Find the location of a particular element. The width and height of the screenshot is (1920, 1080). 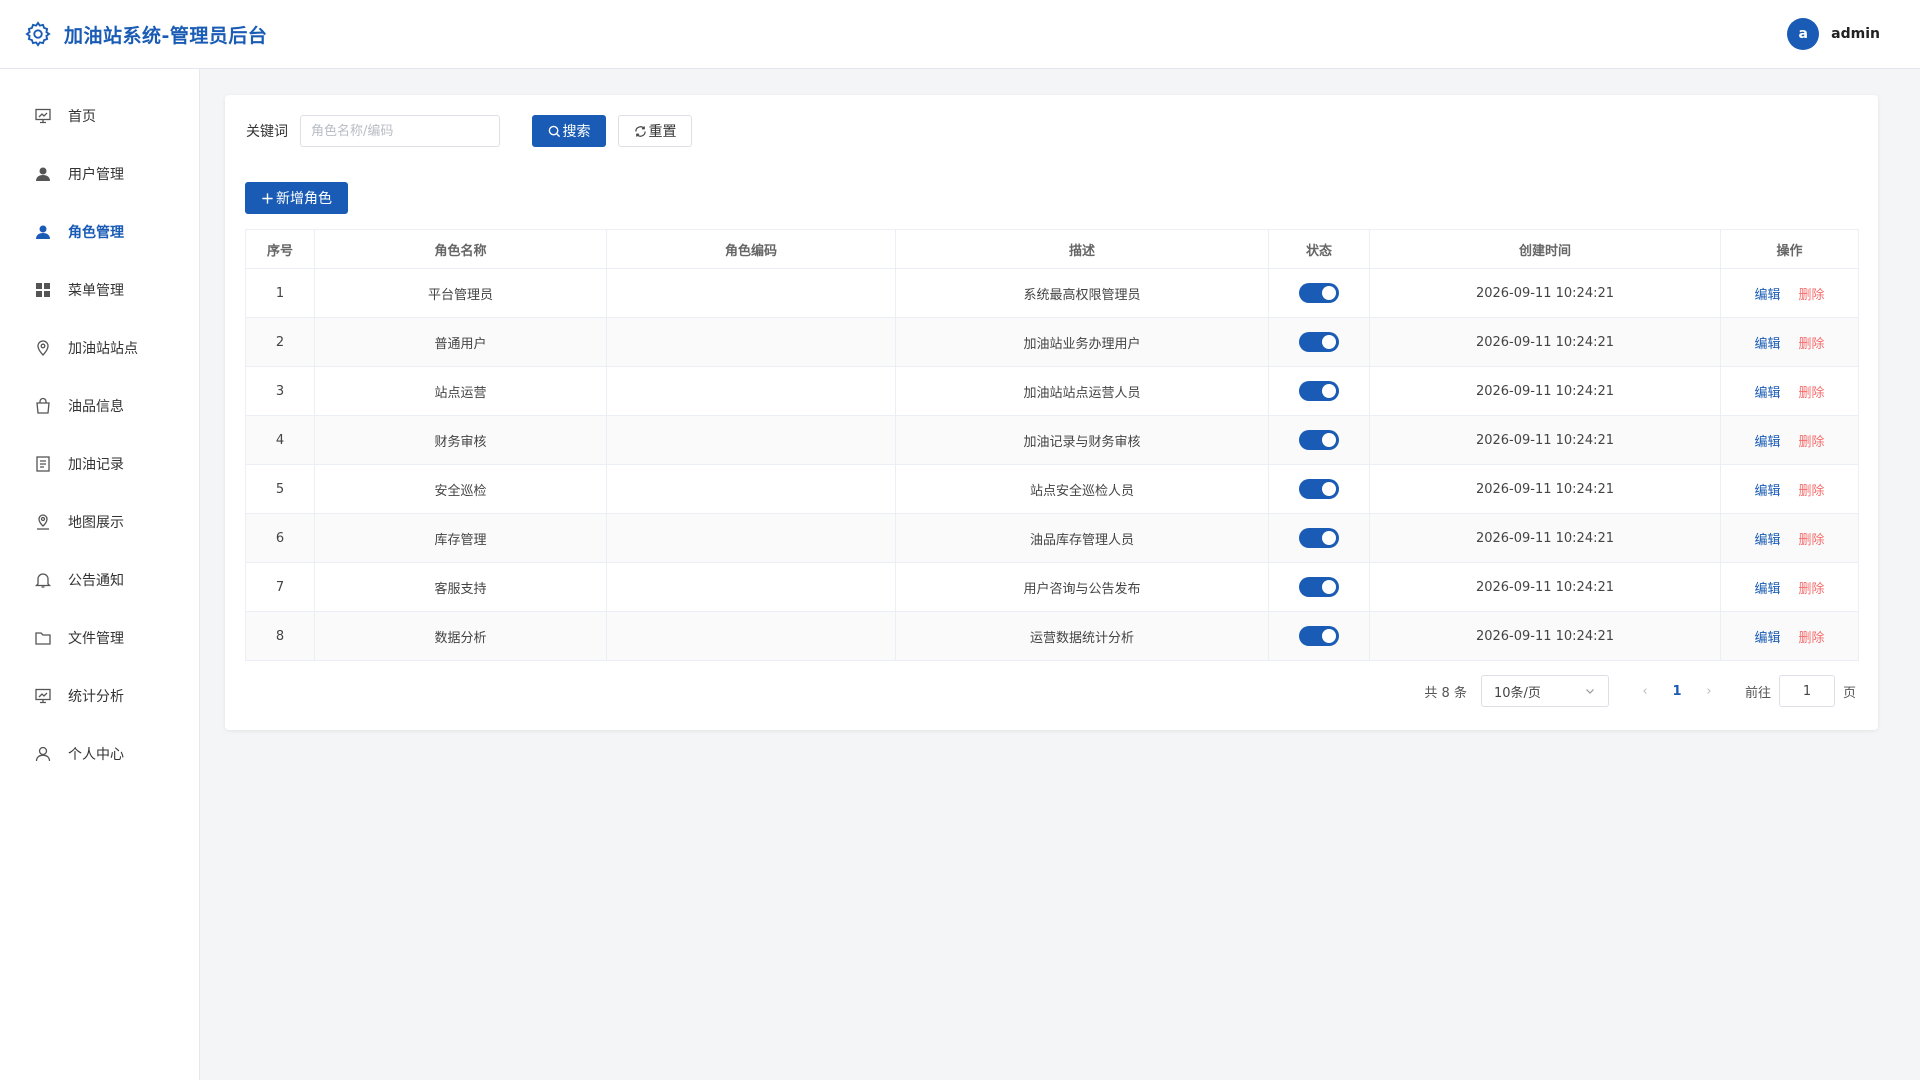

sidebar-item-stats: 统计分析 is located at coordinates (99, 696).